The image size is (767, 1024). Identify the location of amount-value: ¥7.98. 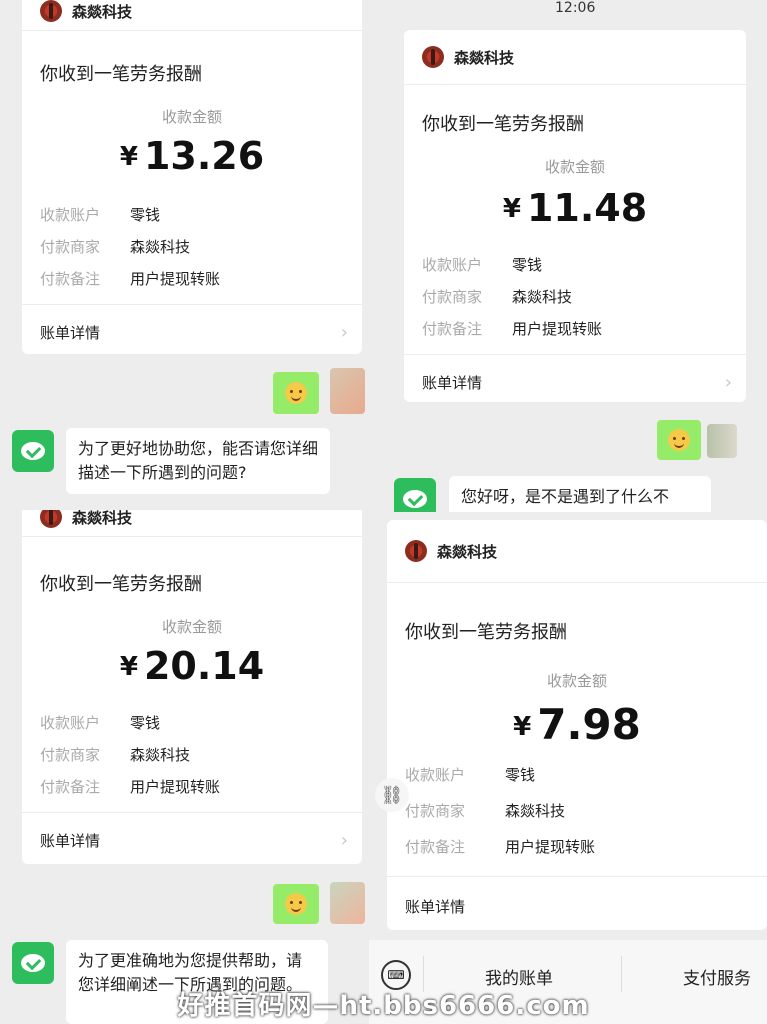
(577, 724).